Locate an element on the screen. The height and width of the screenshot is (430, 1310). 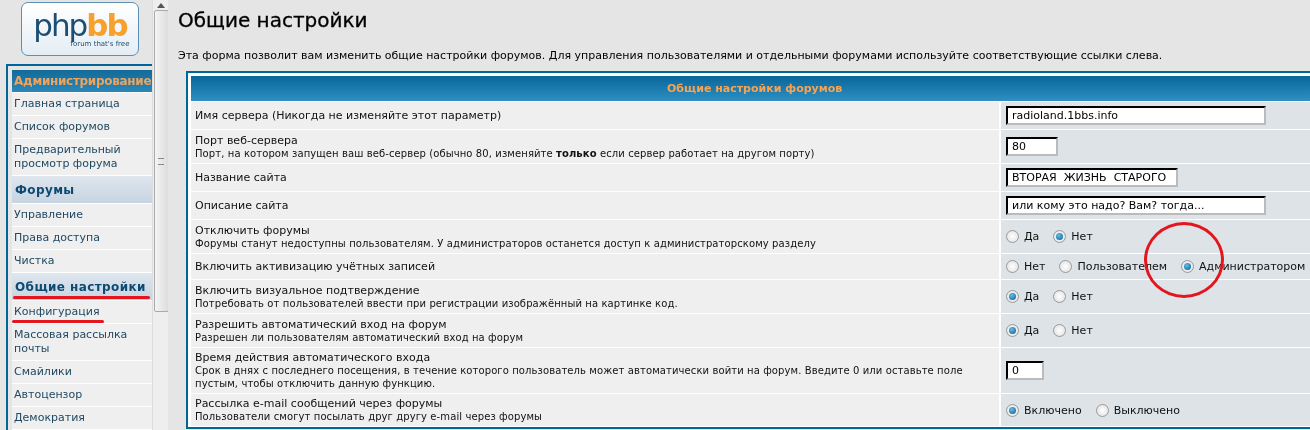
setting-hint: Срок в днях с последнего посещения, в течение которого пользователь может автоматически войти на форум. Введите 0 или оставьте поле пустым, чтобы отключить данную функцию. is located at coordinates (579, 377).